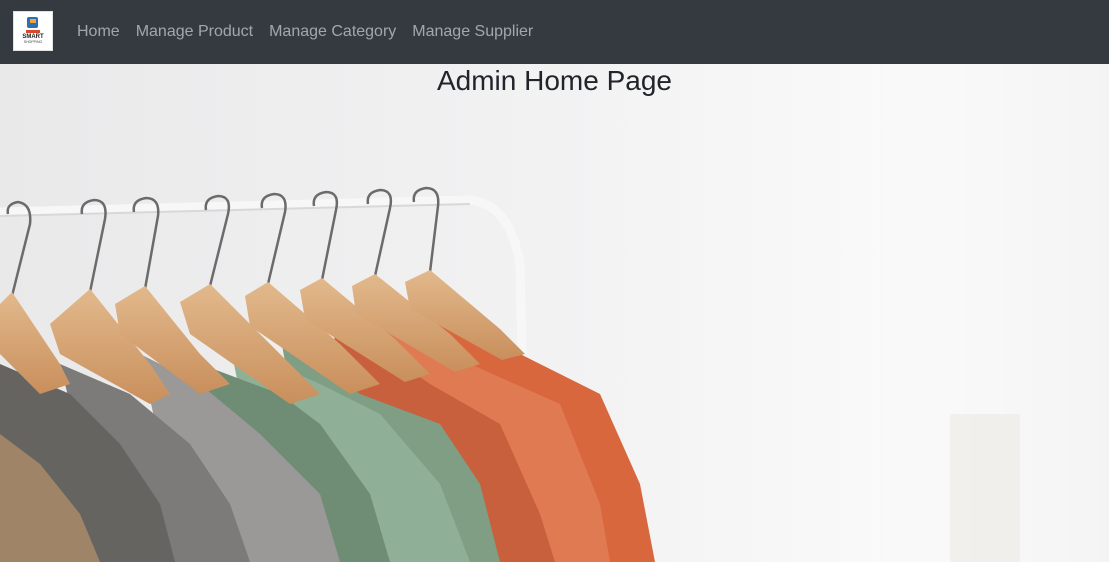  What do you see at coordinates (98, 32) in the screenshot?
I see `nav-link-home: Home` at bounding box center [98, 32].